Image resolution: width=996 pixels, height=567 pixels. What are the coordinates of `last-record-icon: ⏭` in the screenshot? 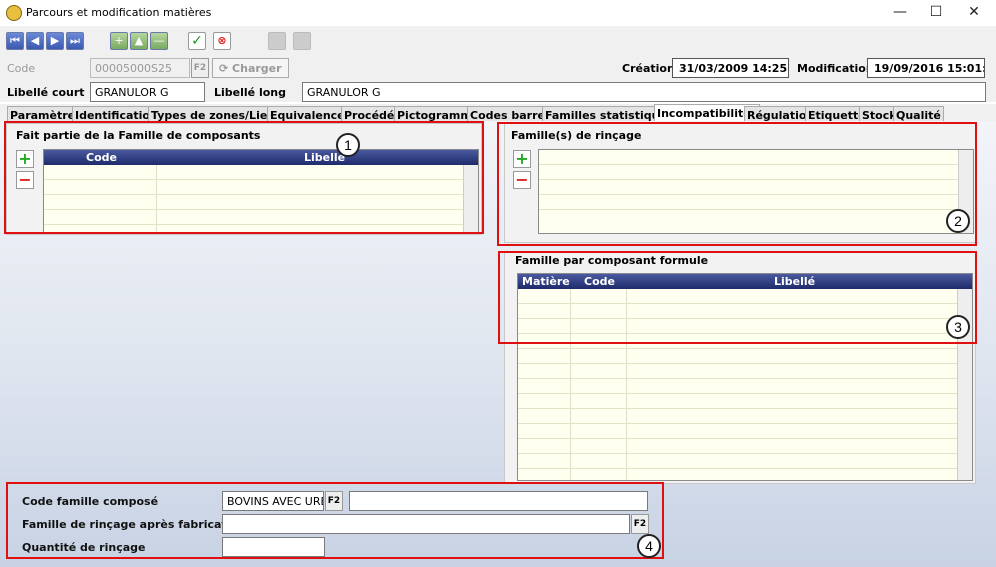 It's located at (75, 41).